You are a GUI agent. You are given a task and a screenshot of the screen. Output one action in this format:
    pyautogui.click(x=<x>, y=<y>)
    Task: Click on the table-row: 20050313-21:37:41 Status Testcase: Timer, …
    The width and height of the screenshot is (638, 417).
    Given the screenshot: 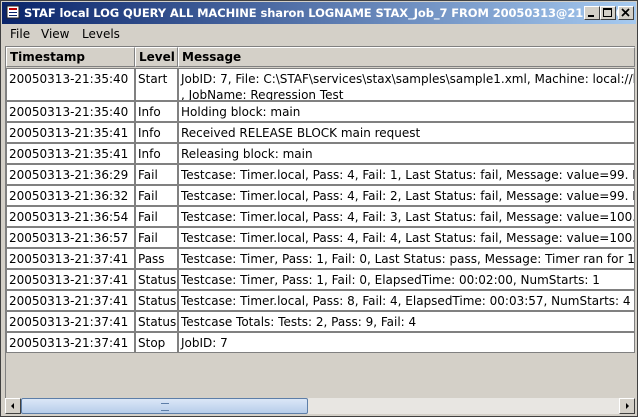 What is the action you would take?
    pyautogui.click(x=320, y=279)
    